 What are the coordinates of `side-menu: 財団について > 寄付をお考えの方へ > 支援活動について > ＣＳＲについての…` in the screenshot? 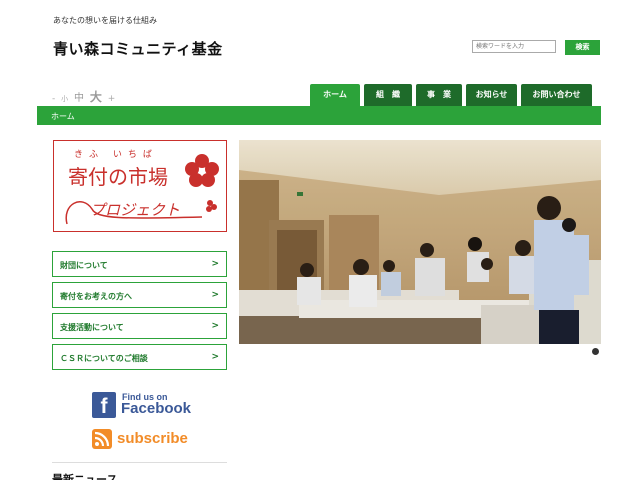 It's located at (139, 313).